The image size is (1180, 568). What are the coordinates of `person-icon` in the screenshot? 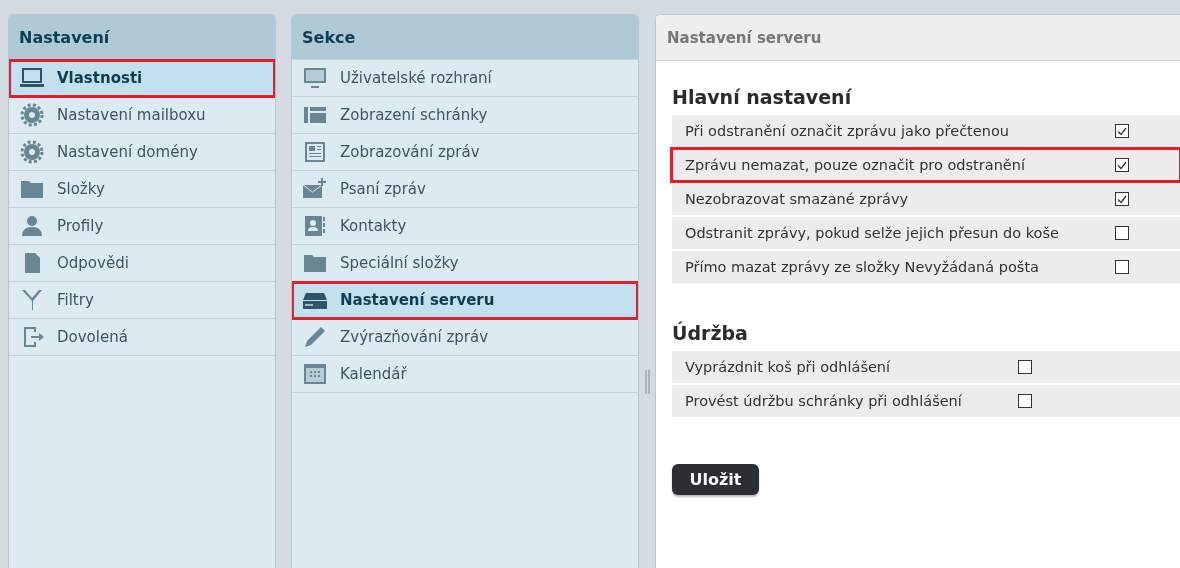 It's located at (32, 226).